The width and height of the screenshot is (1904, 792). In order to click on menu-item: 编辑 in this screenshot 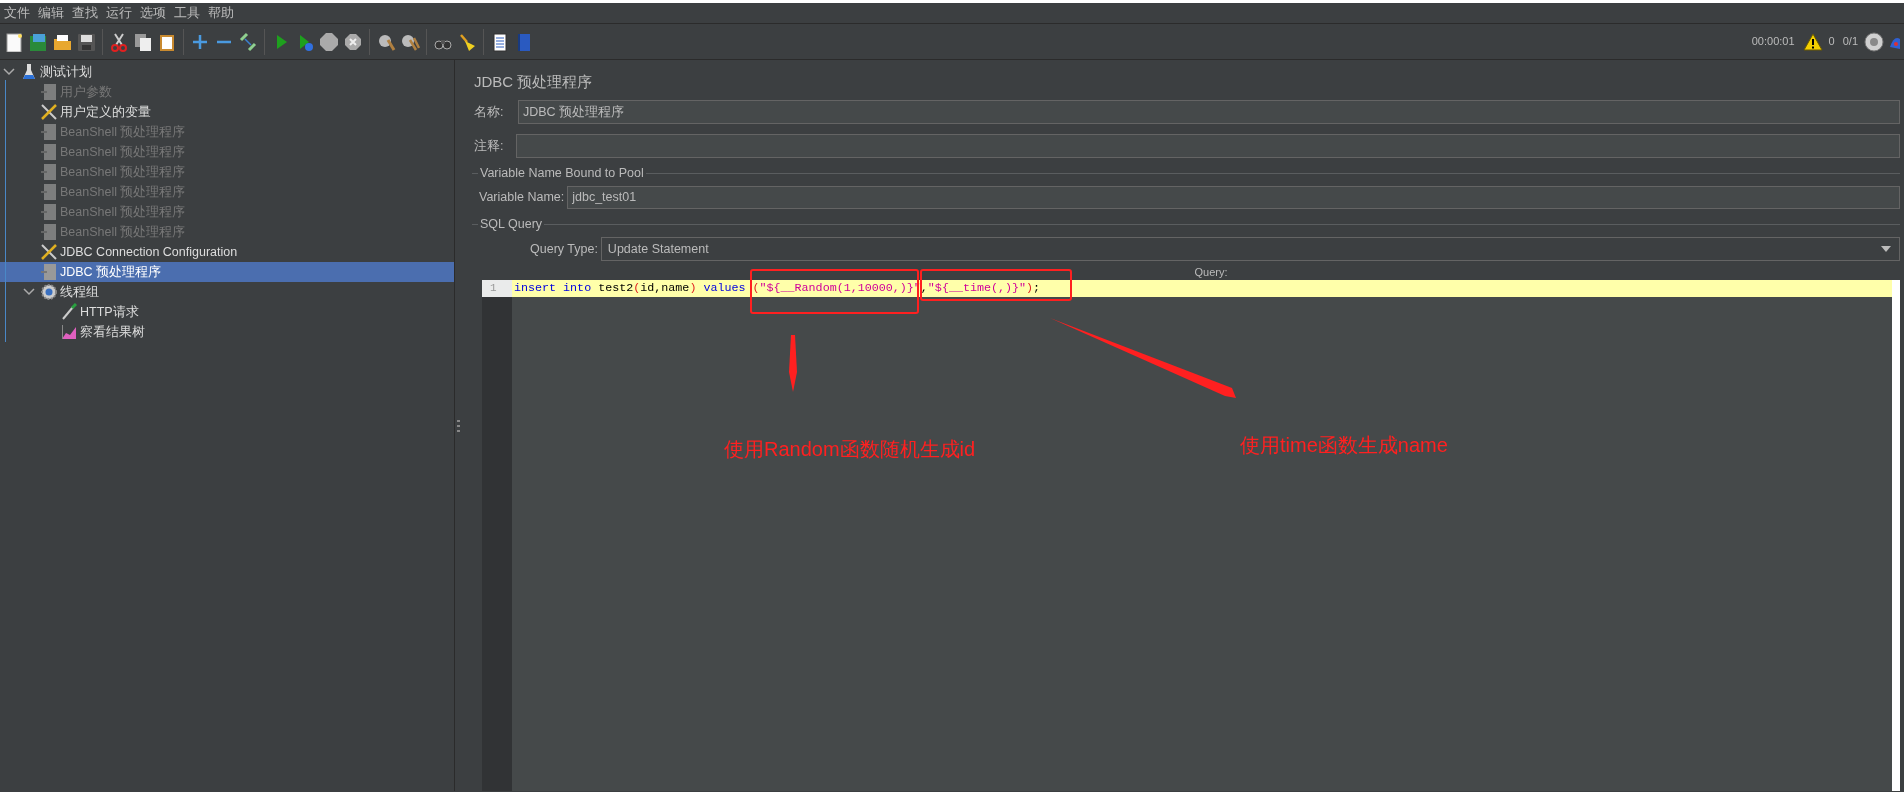, I will do `click(51, 13)`.